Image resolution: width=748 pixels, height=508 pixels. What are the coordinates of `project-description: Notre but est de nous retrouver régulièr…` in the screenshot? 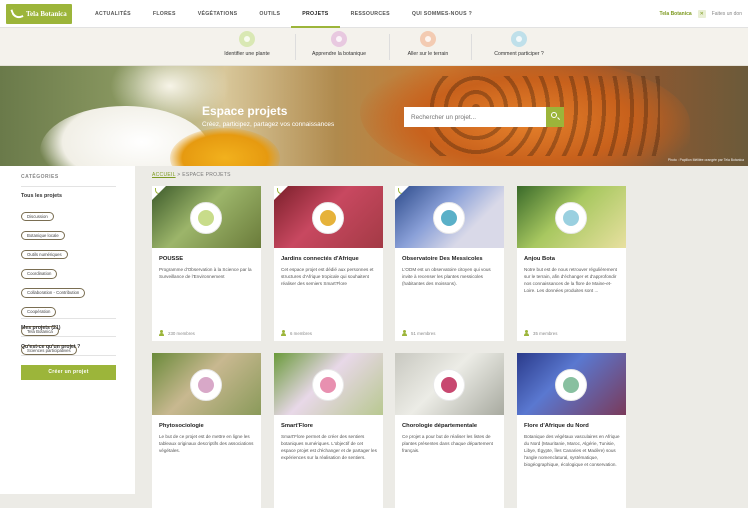 It's located at (570, 280).